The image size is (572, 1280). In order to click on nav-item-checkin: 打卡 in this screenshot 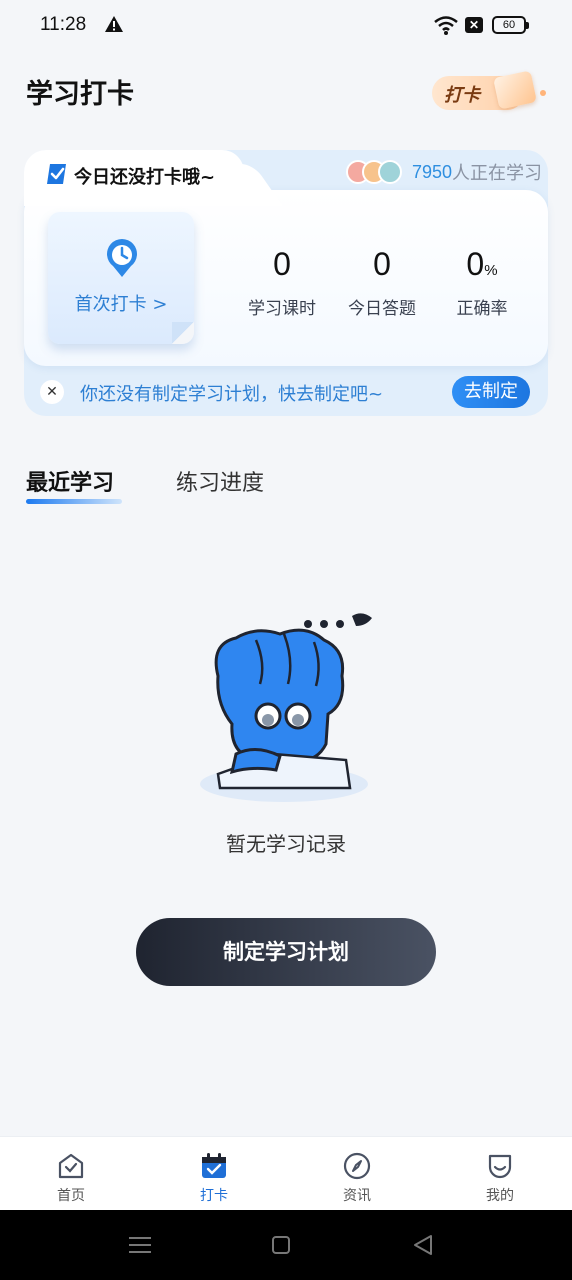, I will do `click(214, 1178)`.